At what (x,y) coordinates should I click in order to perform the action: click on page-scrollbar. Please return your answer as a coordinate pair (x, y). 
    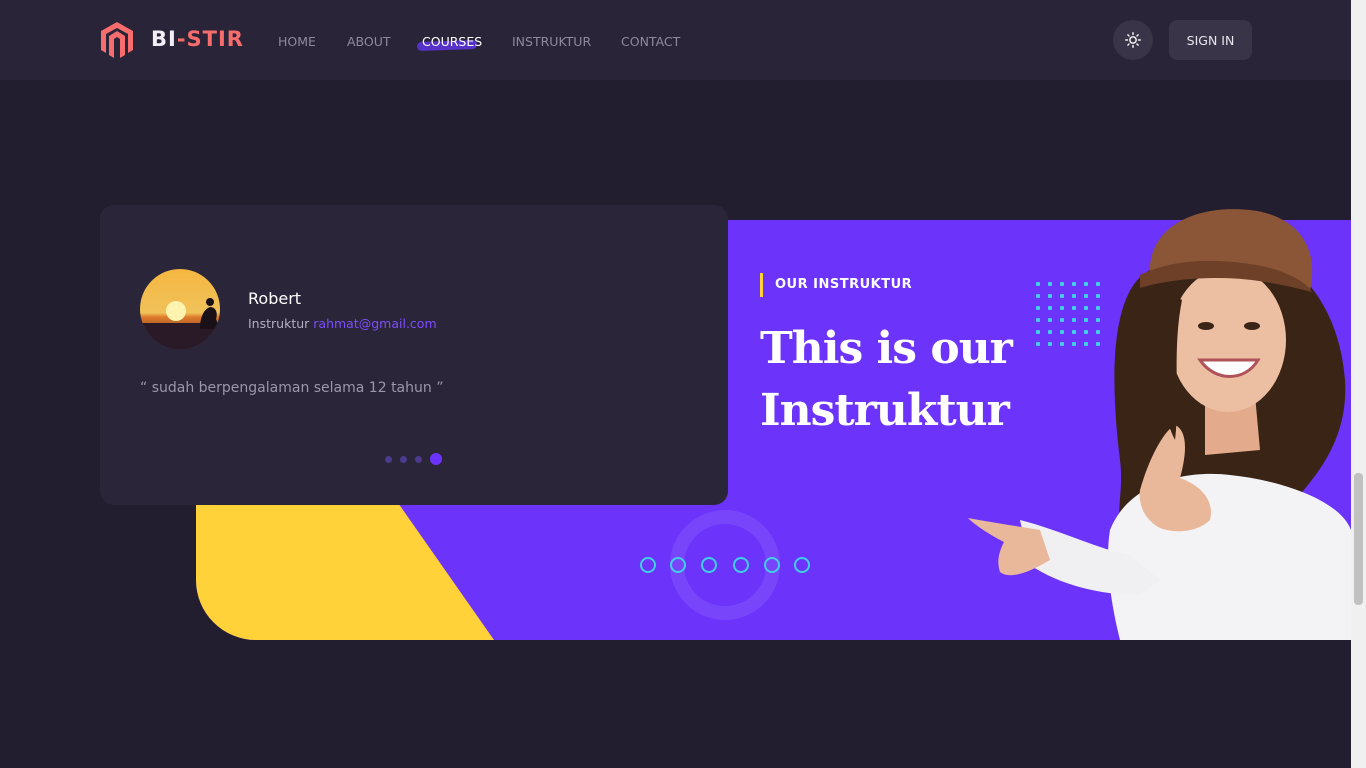
    Looking at the image, I should click on (1358, 384).